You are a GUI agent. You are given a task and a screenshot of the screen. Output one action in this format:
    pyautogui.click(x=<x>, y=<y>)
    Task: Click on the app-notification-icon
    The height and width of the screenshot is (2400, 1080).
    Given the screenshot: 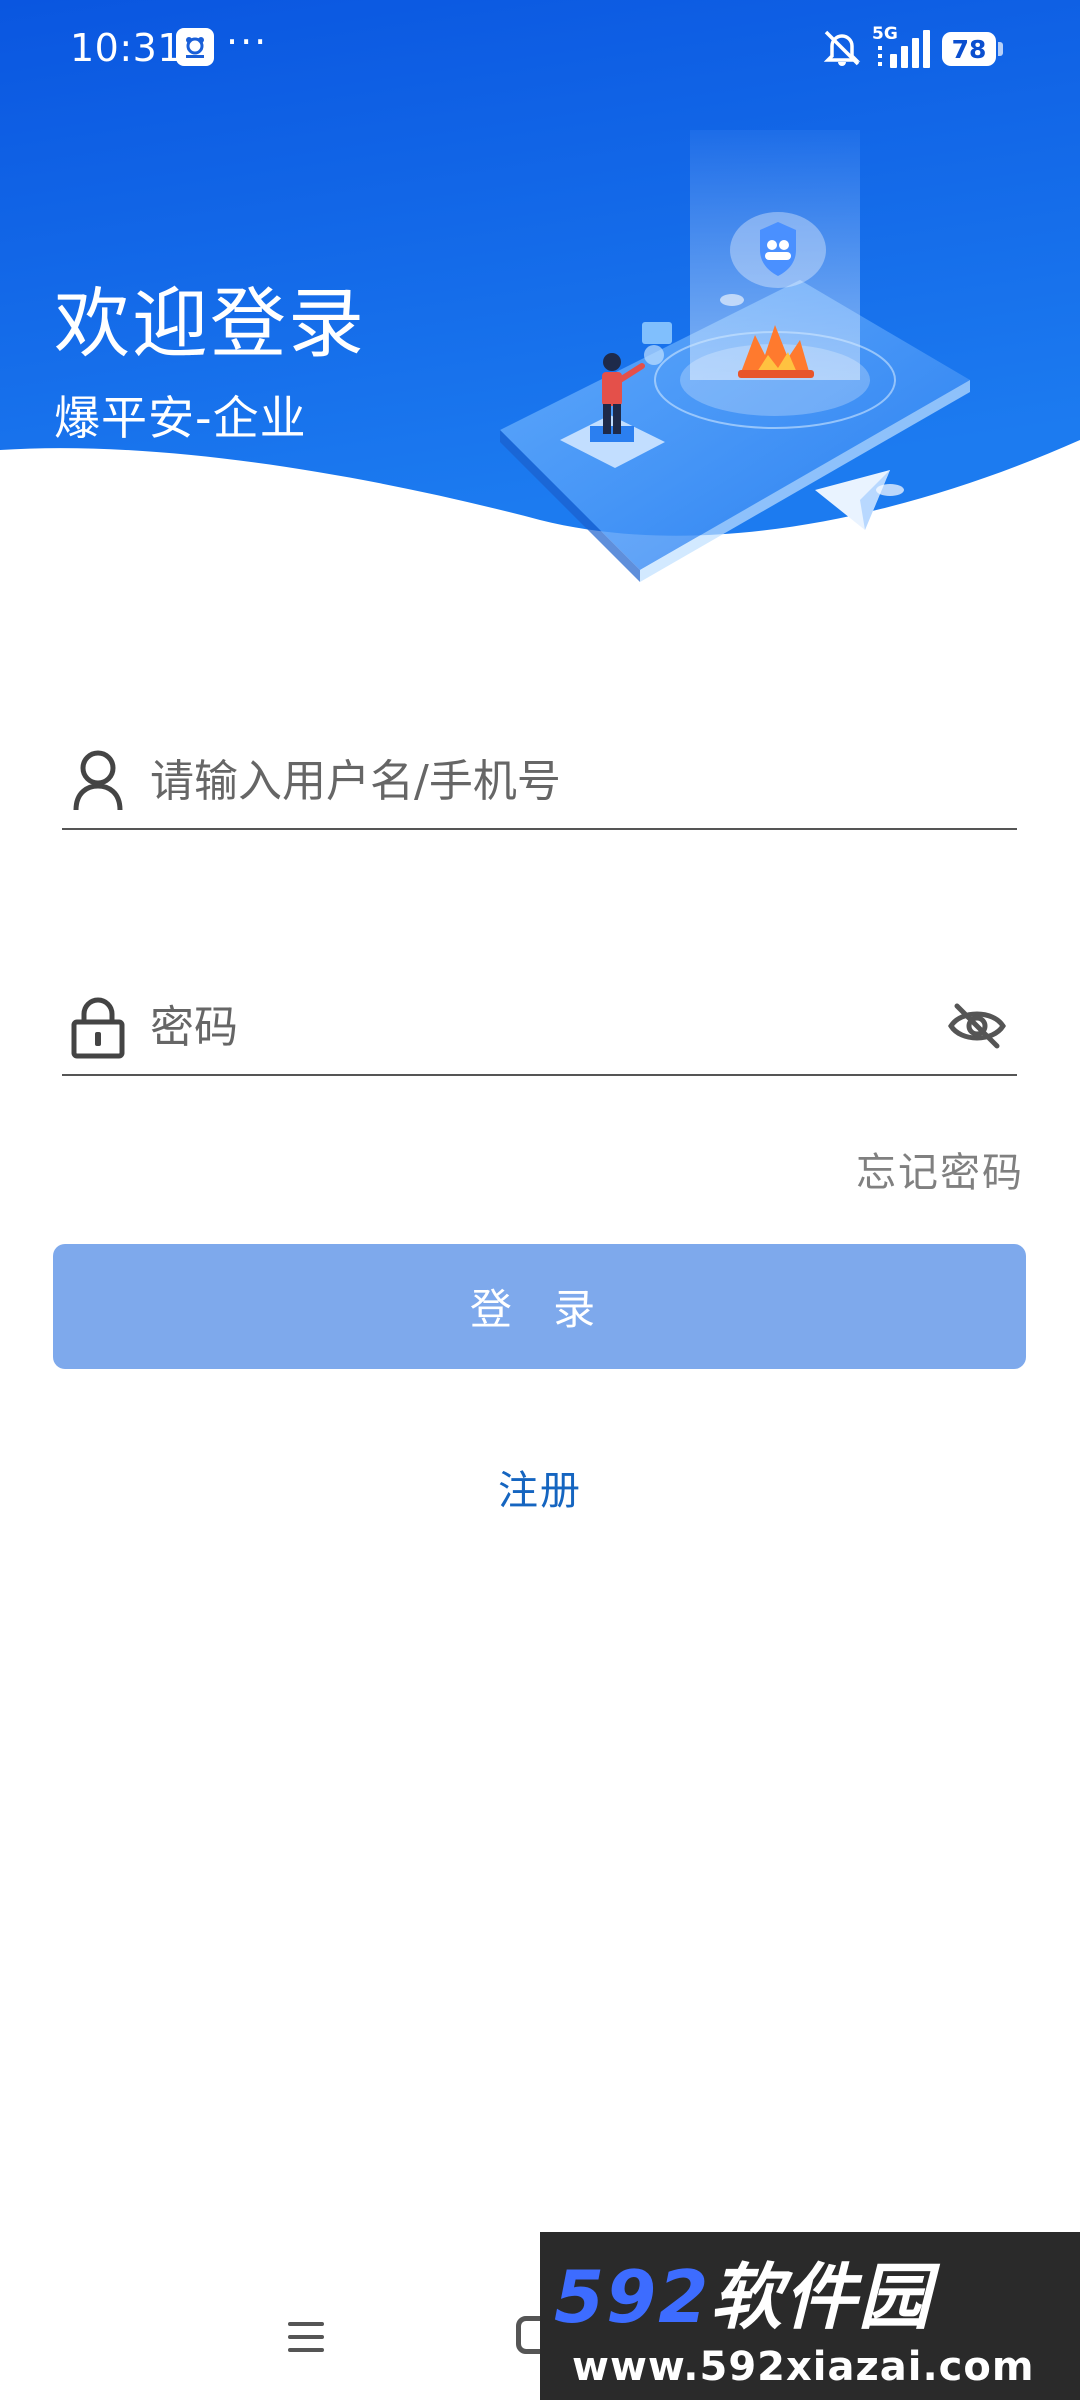 What is the action you would take?
    pyautogui.click(x=195, y=47)
    